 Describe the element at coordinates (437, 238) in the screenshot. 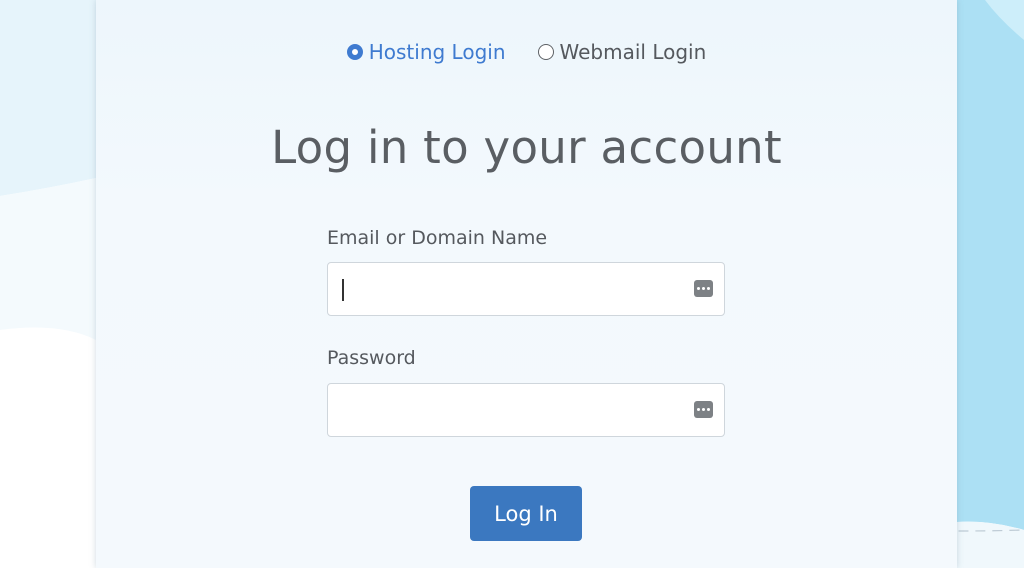

I see `email-field-label: Email or Domain Name` at that location.